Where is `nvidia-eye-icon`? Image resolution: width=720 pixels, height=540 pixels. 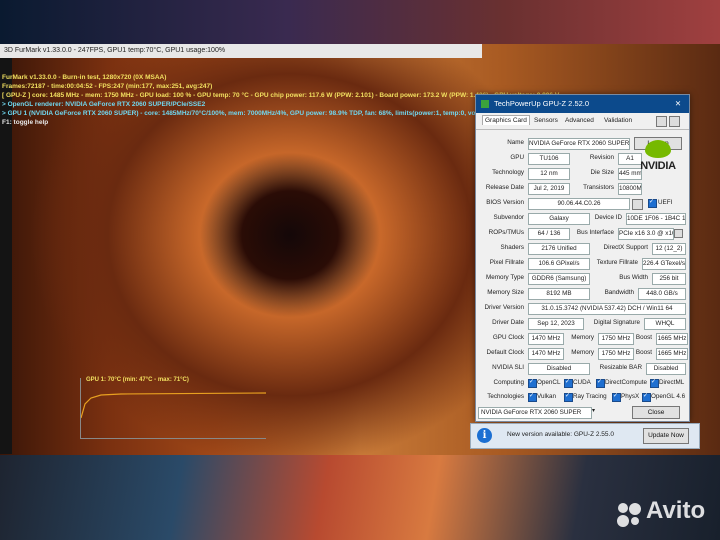
nvidia-eye-icon is located at coordinates (658, 149).